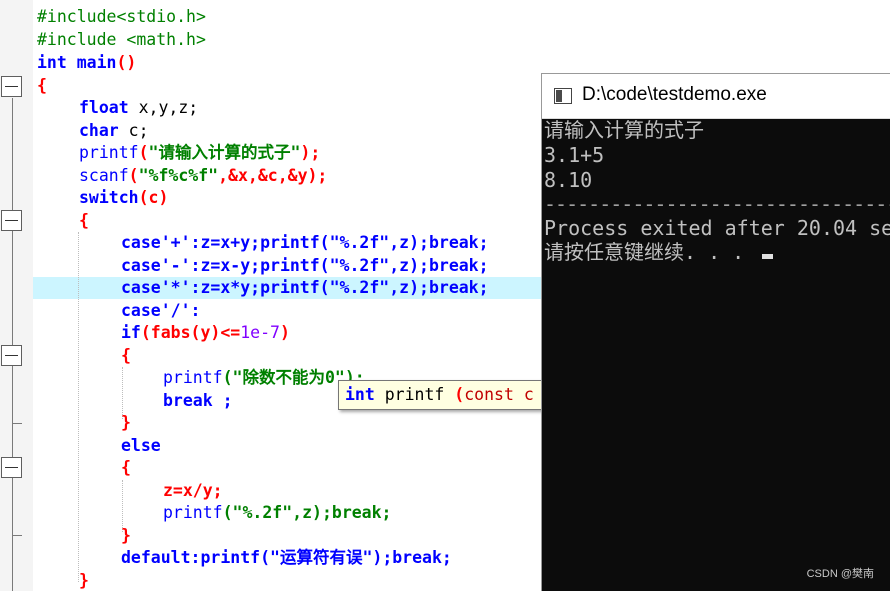  I want to click on case-statement: case'/':, so click(161, 310).